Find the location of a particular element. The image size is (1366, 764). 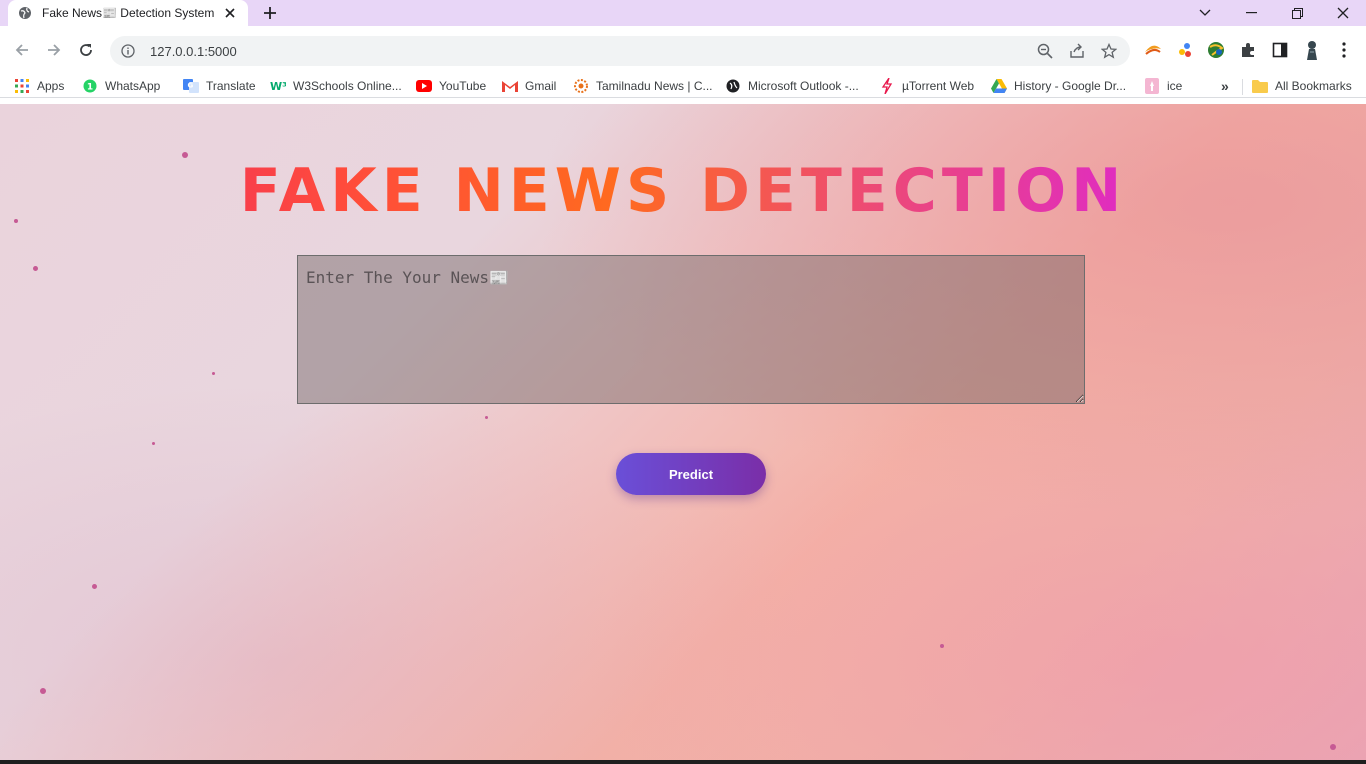

google-translate-icon: G is located at coordinates (191, 86).